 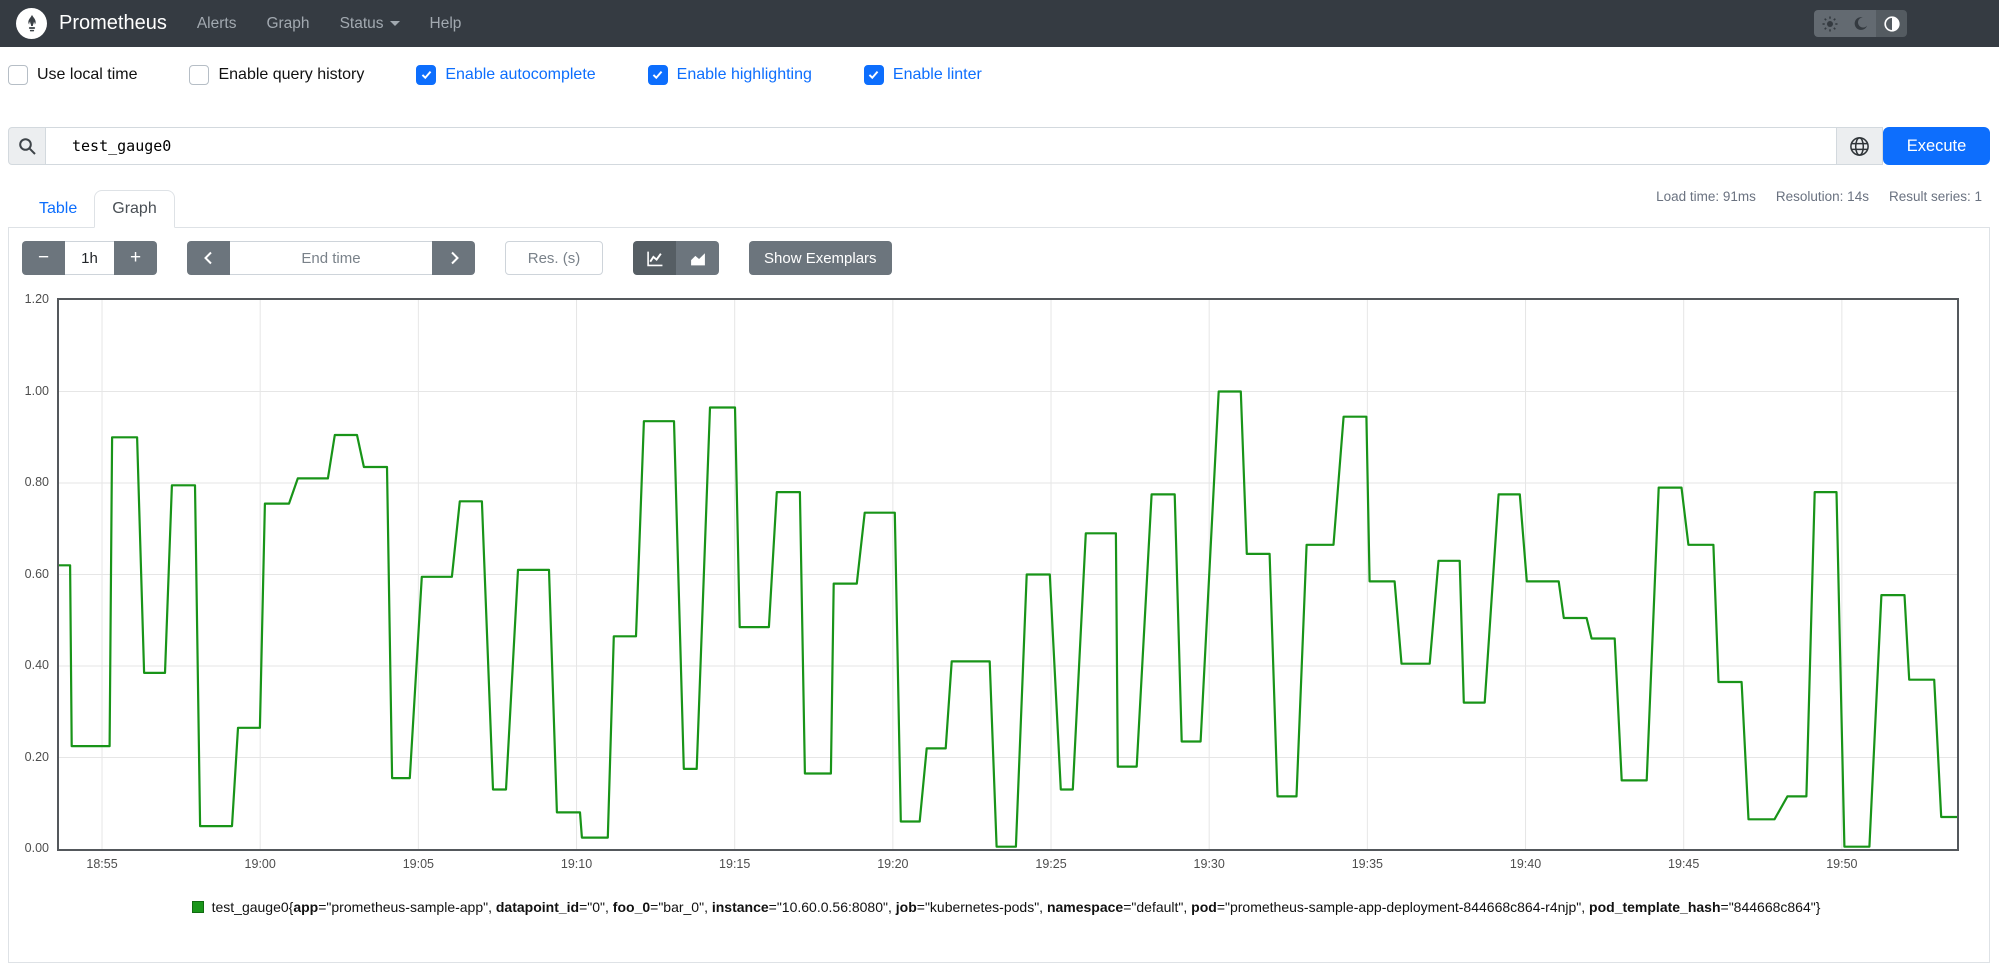 What do you see at coordinates (1525, 864) in the screenshot?
I see `x-tick-label: 19:40` at bounding box center [1525, 864].